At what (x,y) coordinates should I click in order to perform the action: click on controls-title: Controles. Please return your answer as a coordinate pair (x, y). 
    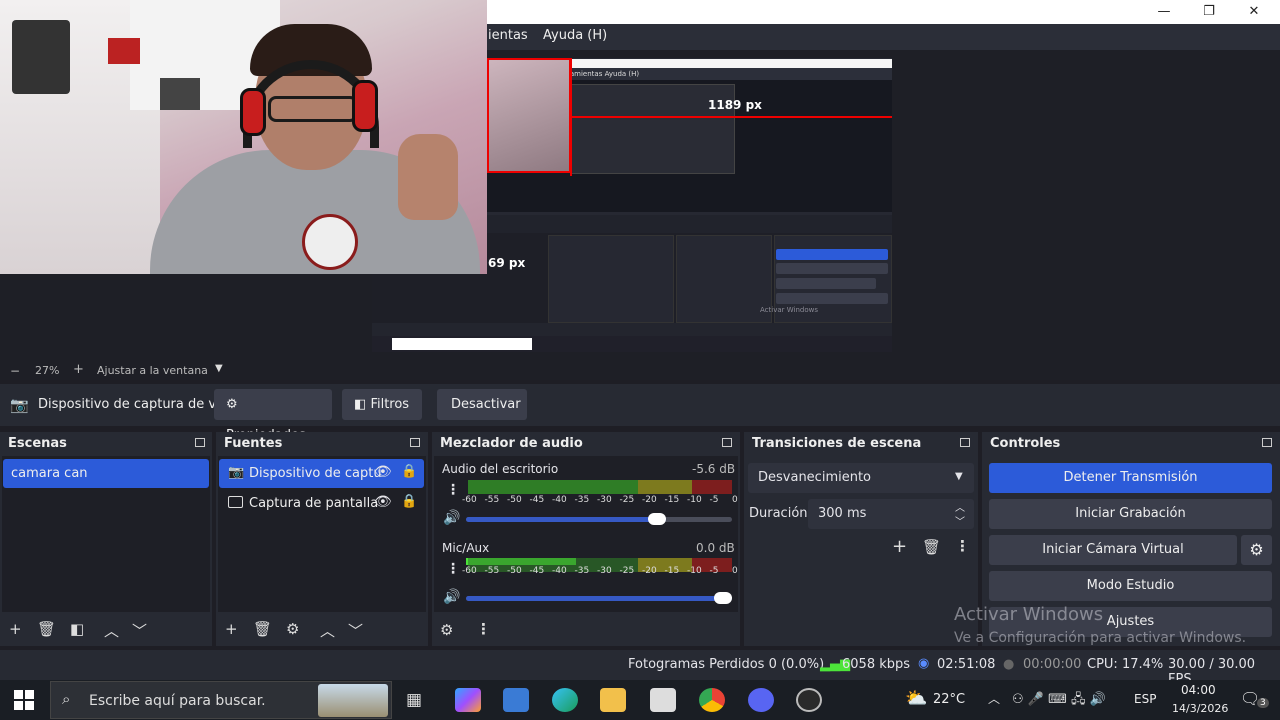
    Looking at the image, I should click on (1025, 443).